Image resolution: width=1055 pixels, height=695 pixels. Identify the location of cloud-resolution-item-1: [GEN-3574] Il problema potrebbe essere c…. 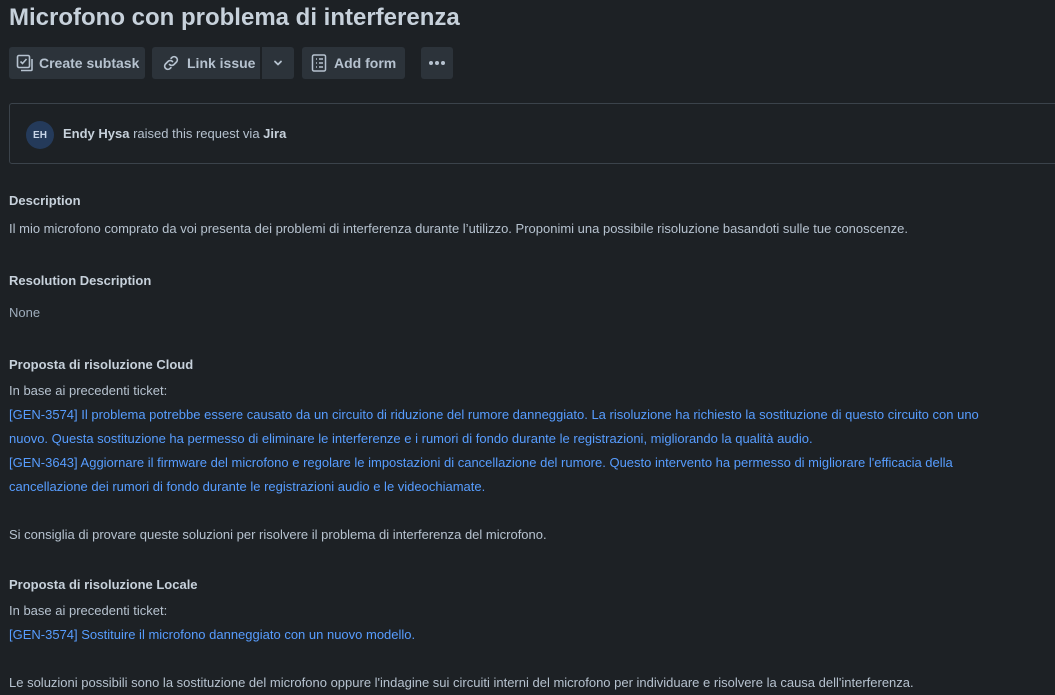
(514, 427).